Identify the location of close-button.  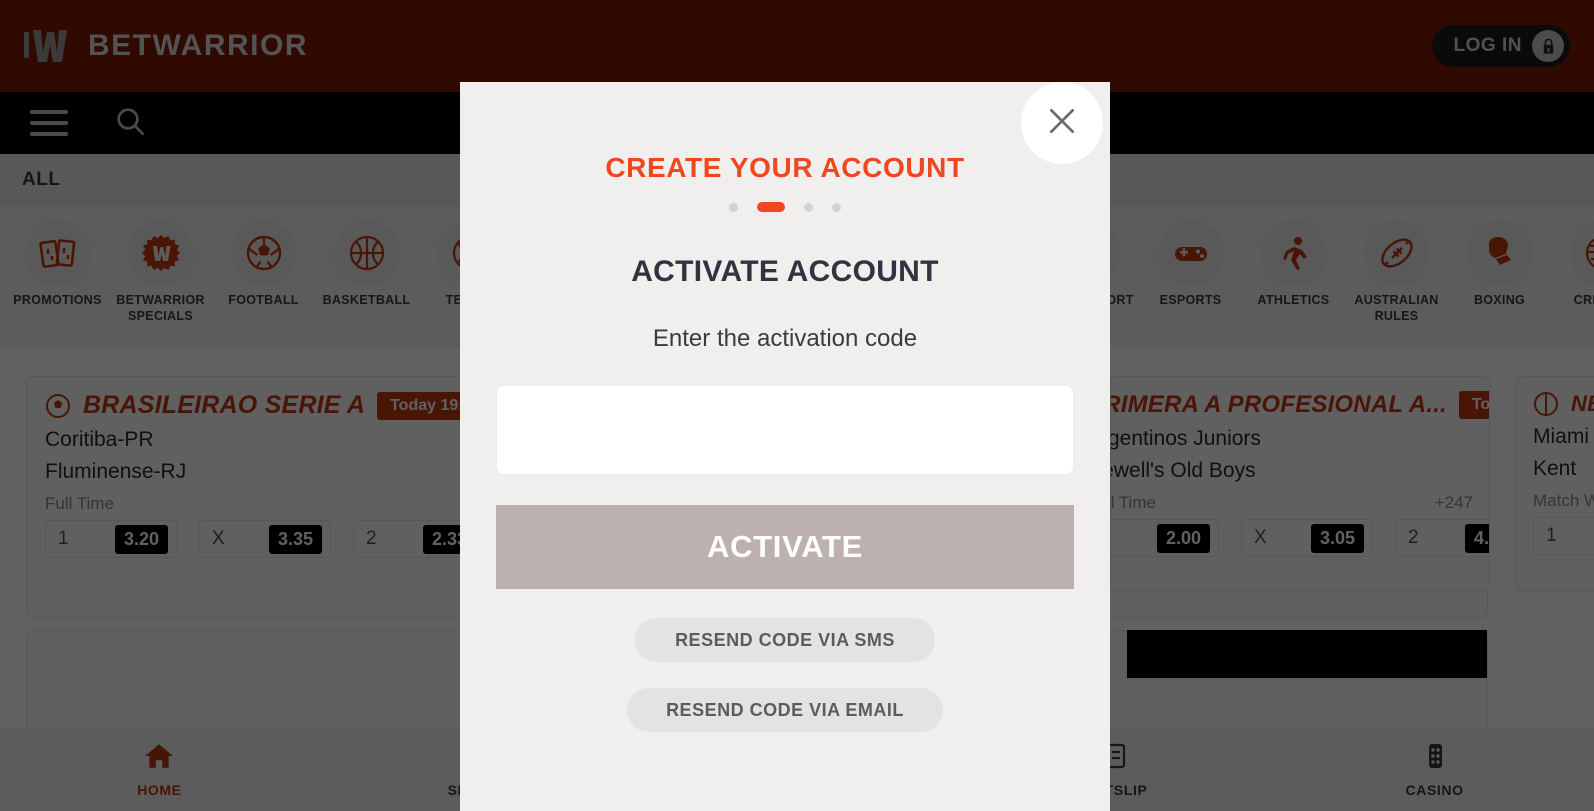
(1062, 123).